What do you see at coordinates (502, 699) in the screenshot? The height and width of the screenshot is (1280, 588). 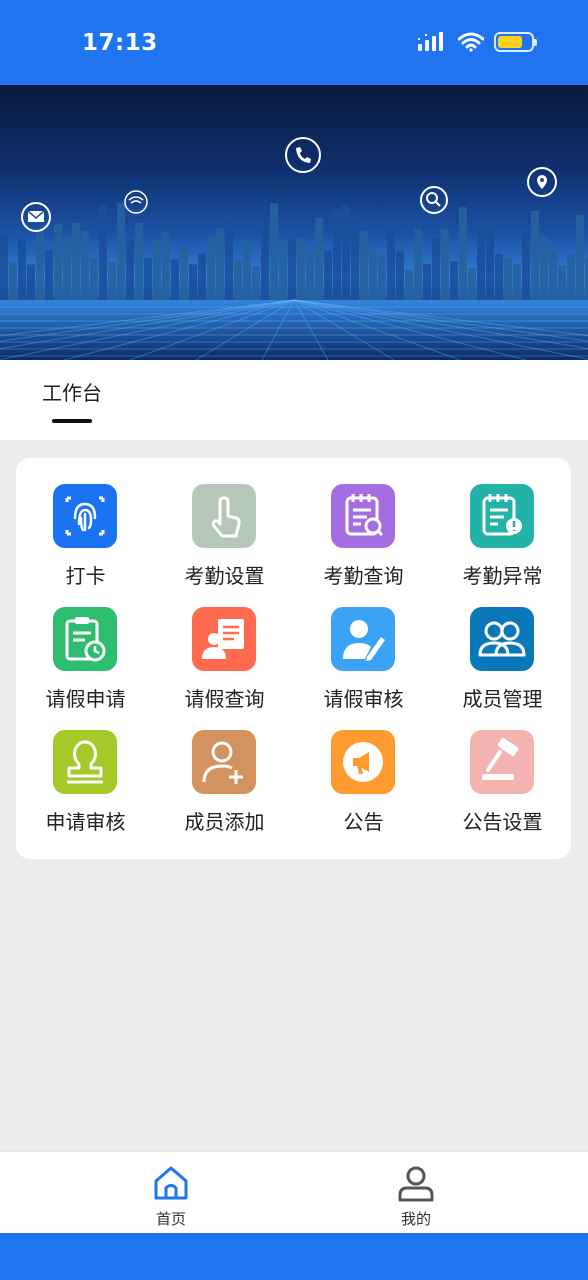 I see `grid-item-label: 成员管理` at bounding box center [502, 699].